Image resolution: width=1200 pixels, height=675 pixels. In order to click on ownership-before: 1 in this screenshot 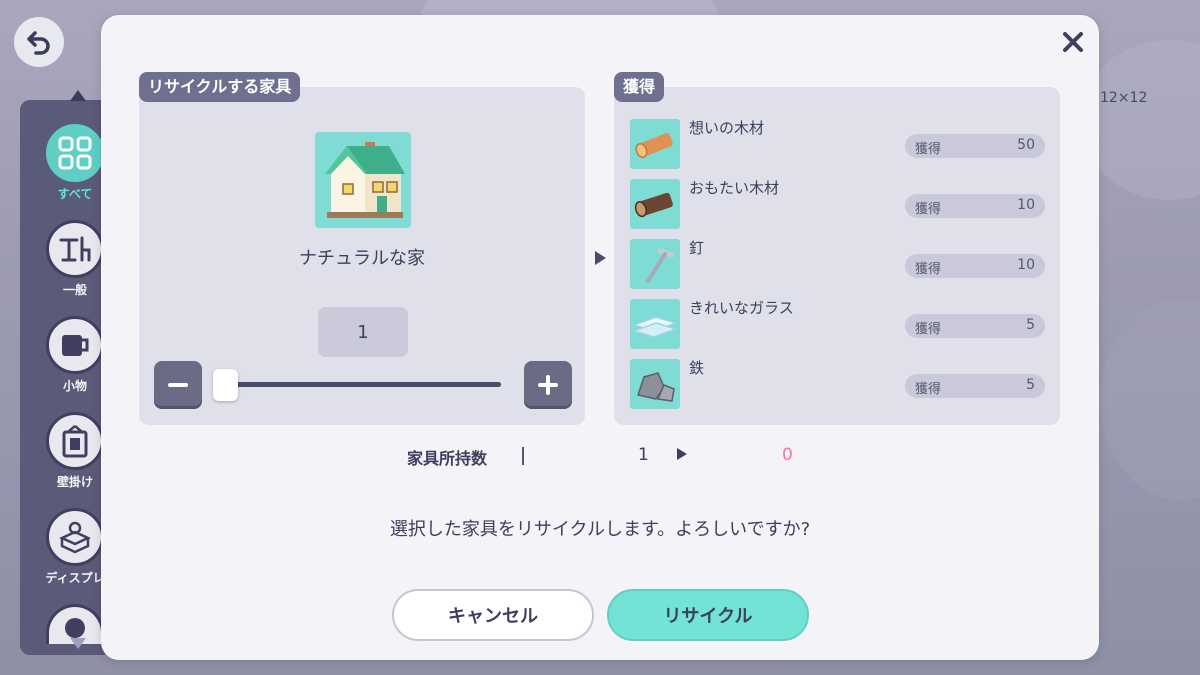, I will do `click(643, 455)`.